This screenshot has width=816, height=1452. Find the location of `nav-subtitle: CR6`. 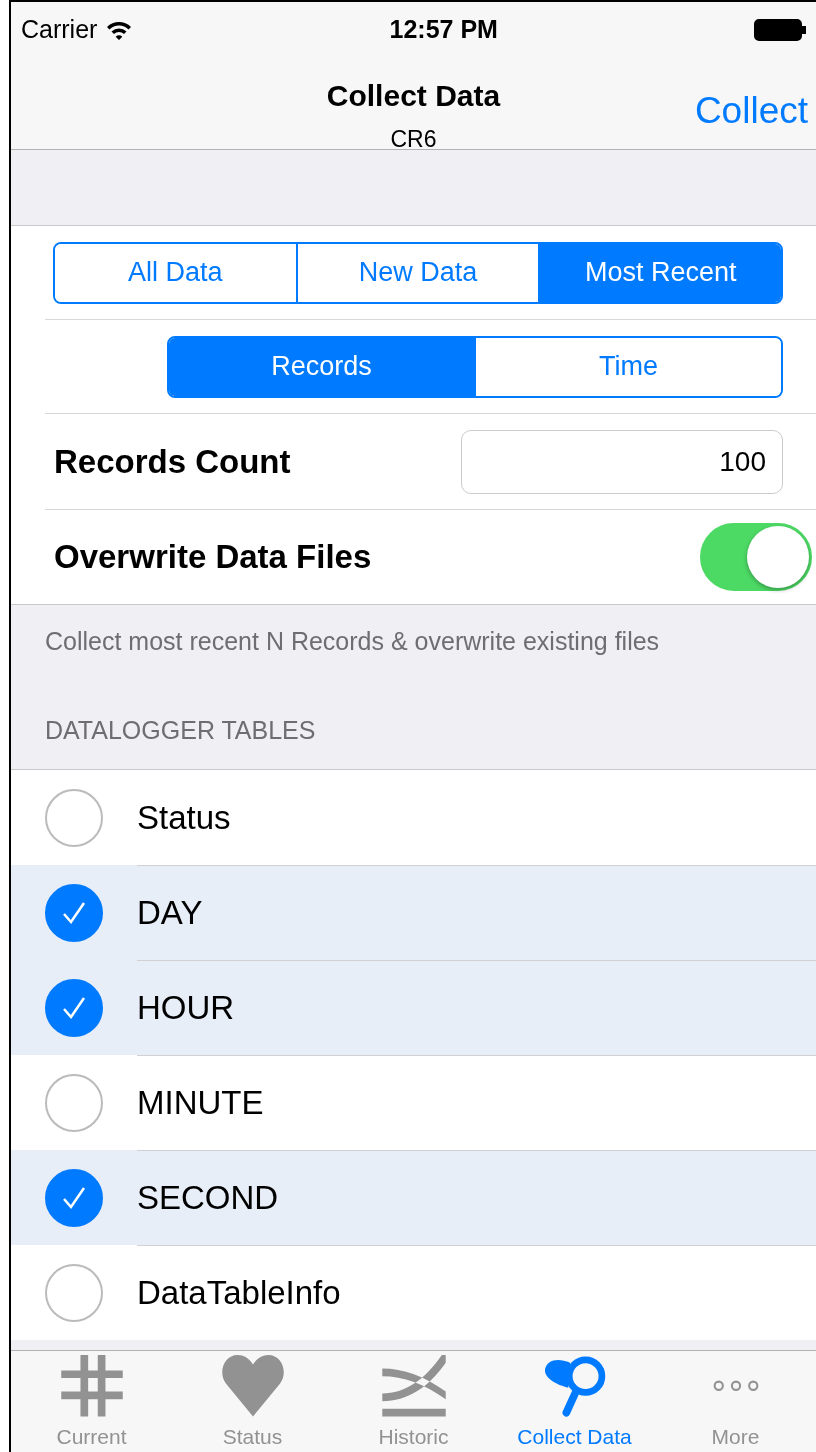

nav-subtitle: CR6 is located at coordinates (413, 139).